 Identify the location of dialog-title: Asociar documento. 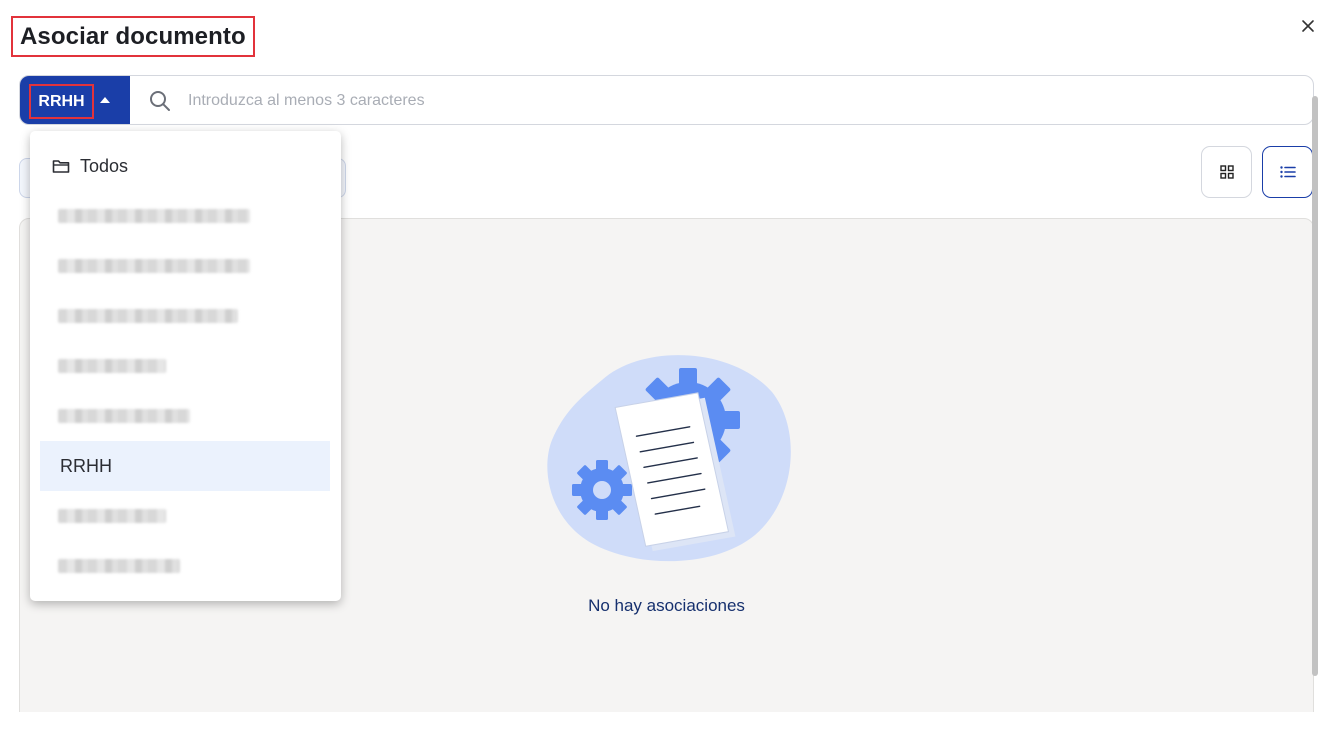
(133, 36).